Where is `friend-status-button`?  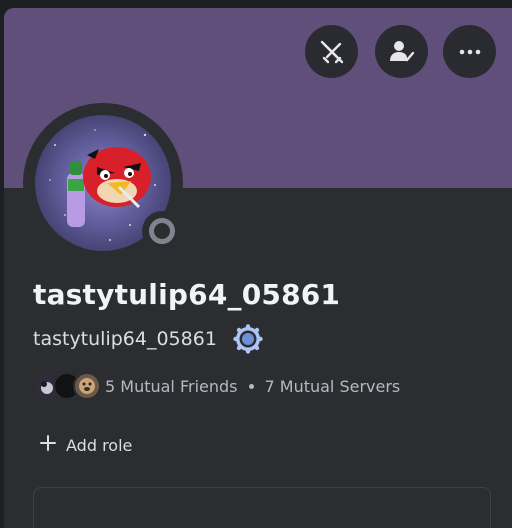 friend-status-button is located at coordinates (401, 51).